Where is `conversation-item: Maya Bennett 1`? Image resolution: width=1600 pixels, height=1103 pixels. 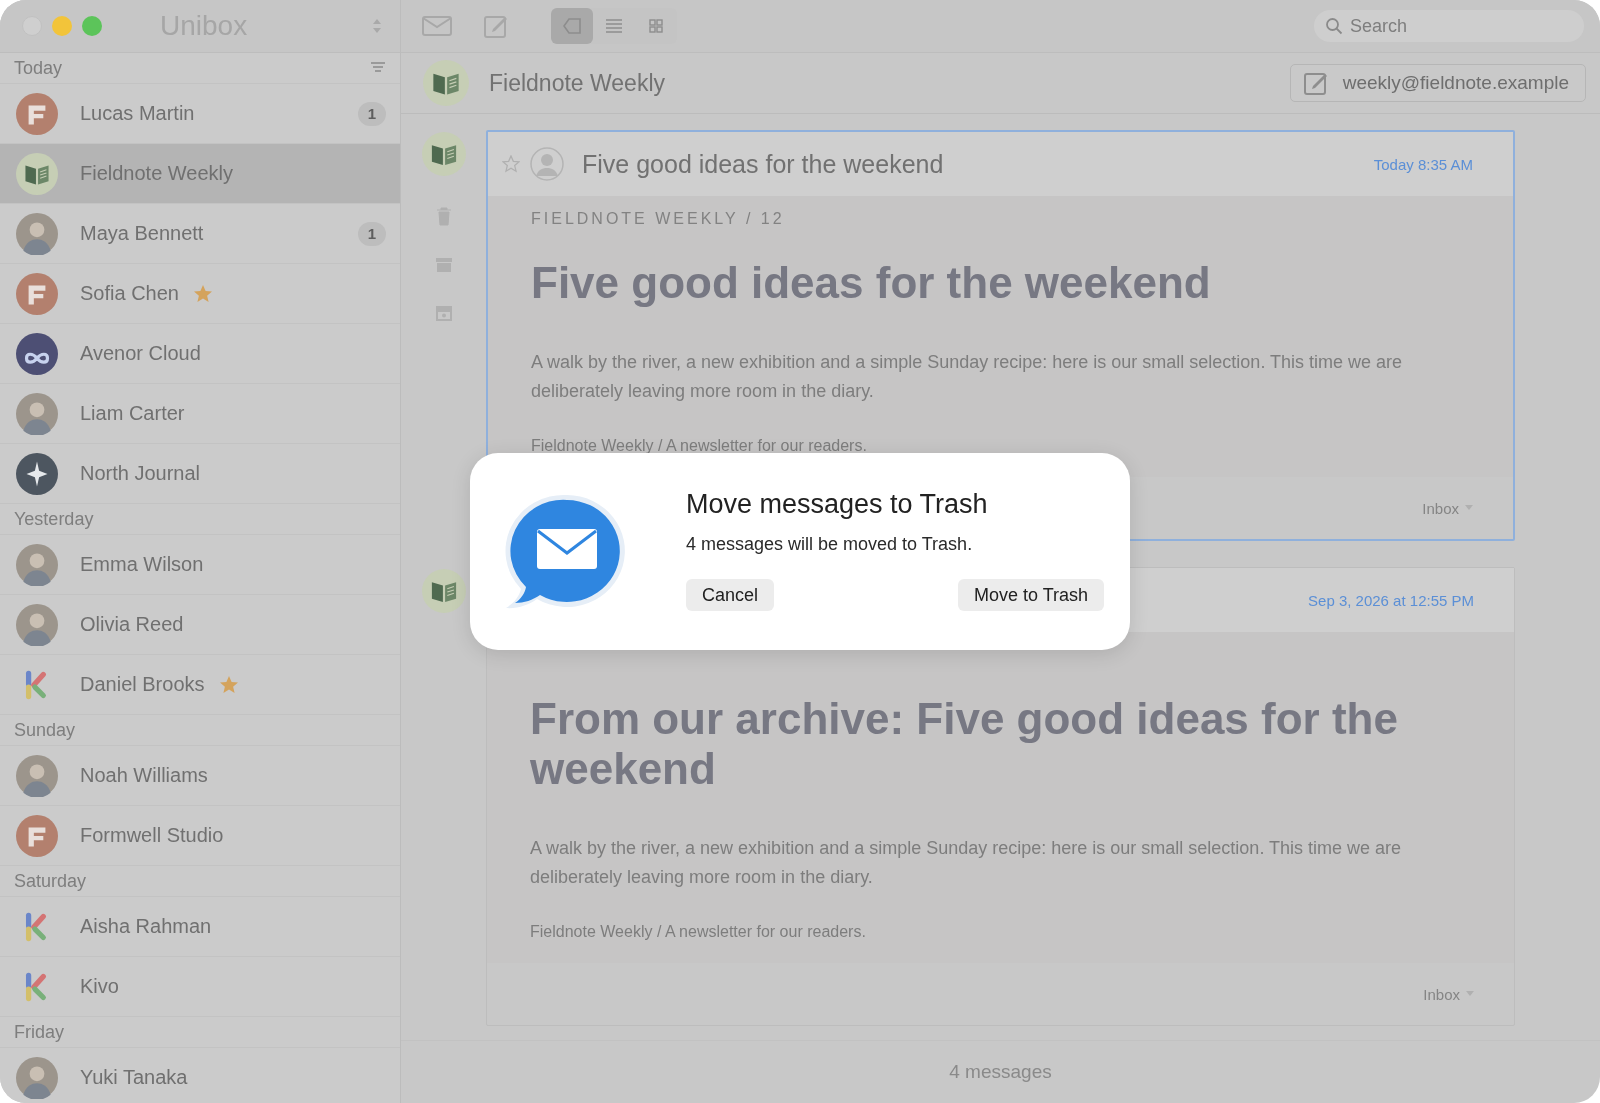 conversation-item: Maya Bennett 1 is located at coordinates (200, 234).